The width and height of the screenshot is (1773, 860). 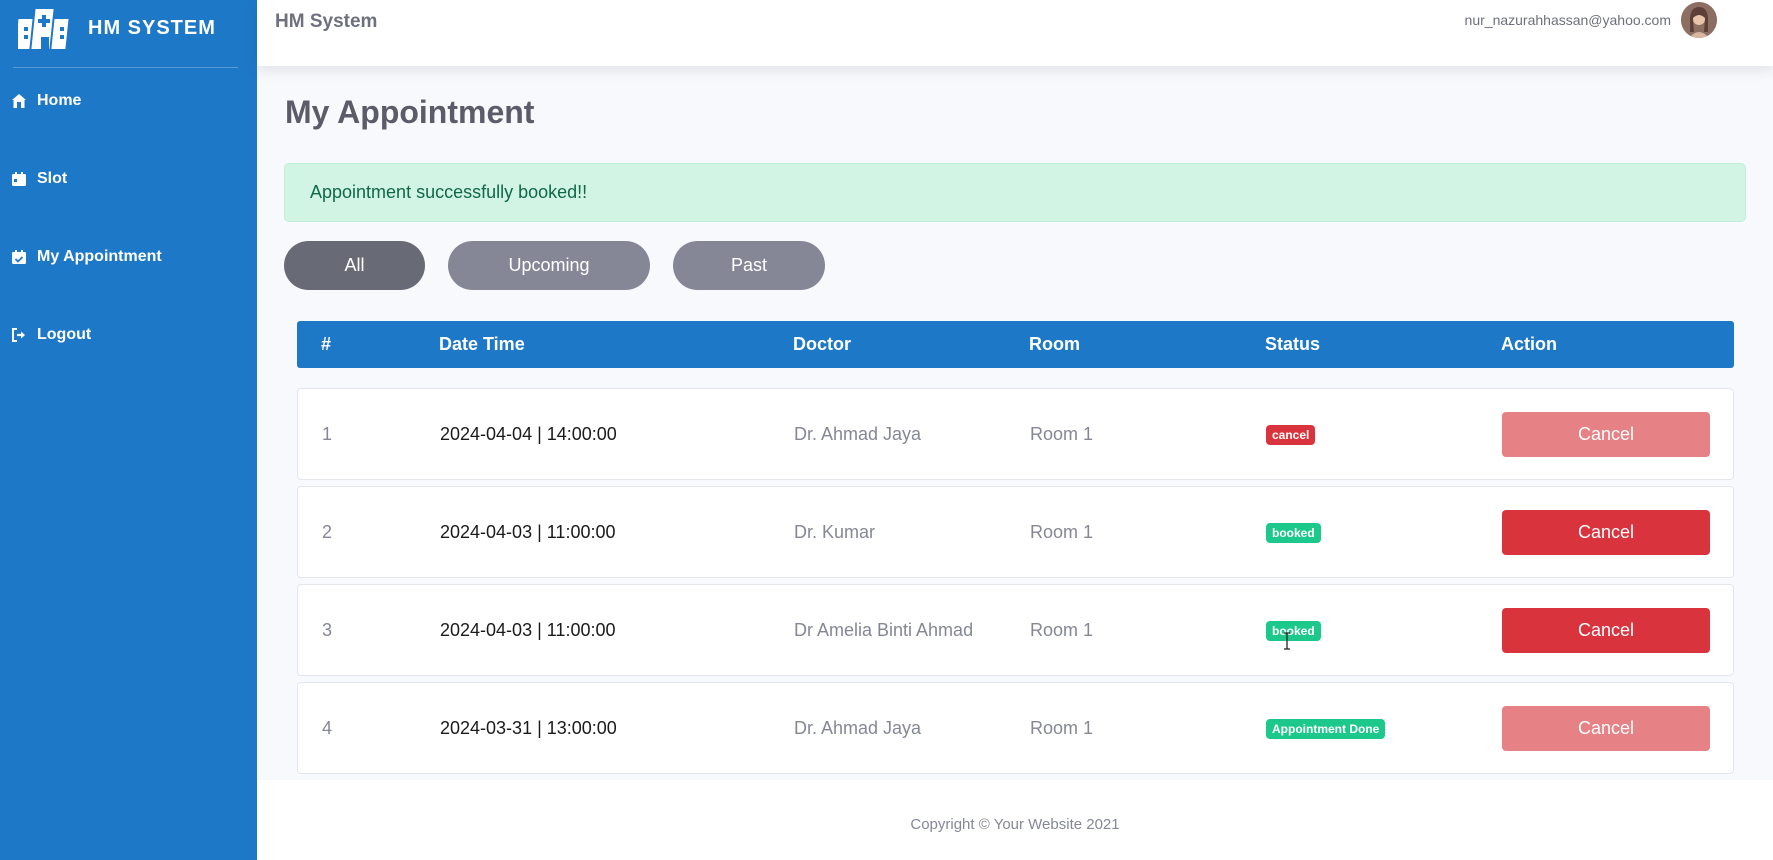 What do you see at coordinates (19, 179) in the screenshot?
I see `calendar-icon` at bounding box center [19, 179].